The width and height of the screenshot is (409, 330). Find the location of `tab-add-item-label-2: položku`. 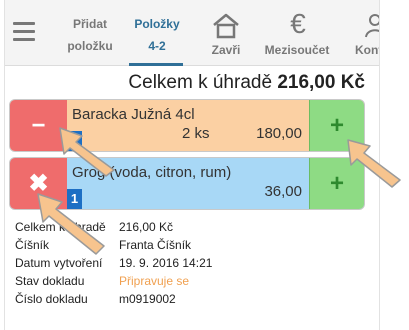

tab-add-item-label-2: položku is located at coordinates (90, 46).